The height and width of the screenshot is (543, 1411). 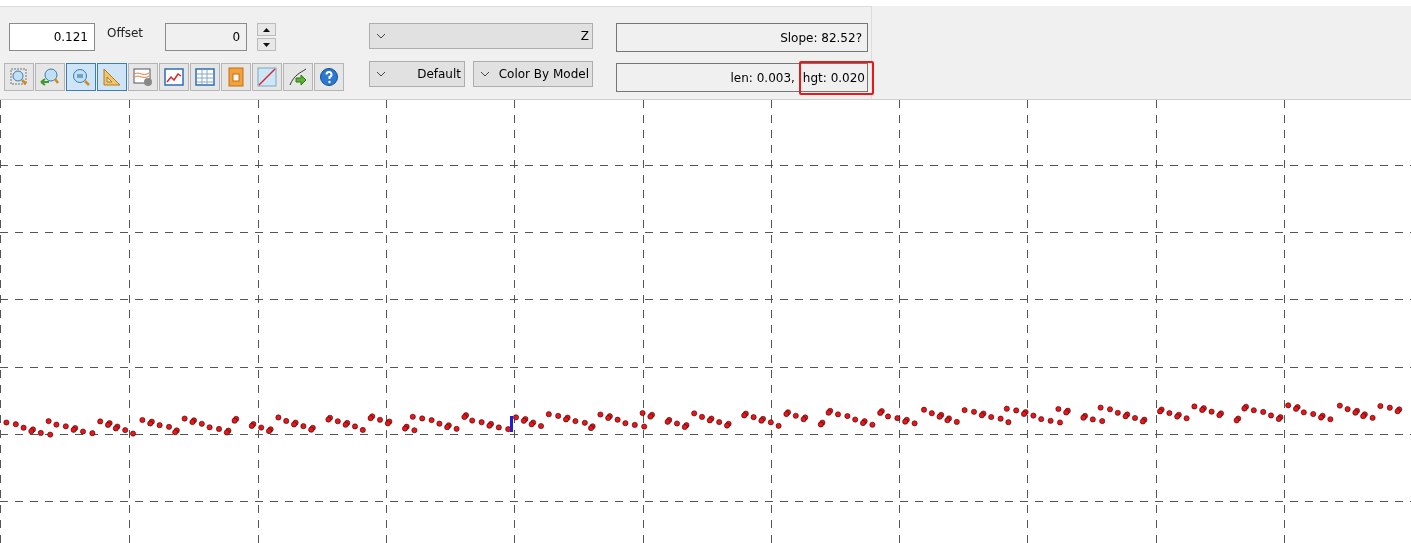 I want to click on zoom-box-icon, so click(x=19, y=77).